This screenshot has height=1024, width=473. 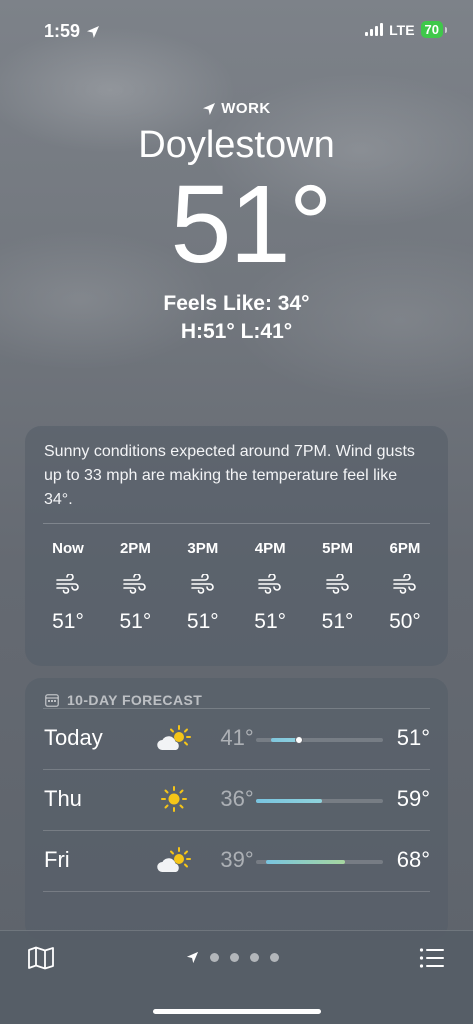 What do you see at coordinates (135, 548) in the screenshot?
I see `hour-label: 2PM` at bounding box center [135, 548].